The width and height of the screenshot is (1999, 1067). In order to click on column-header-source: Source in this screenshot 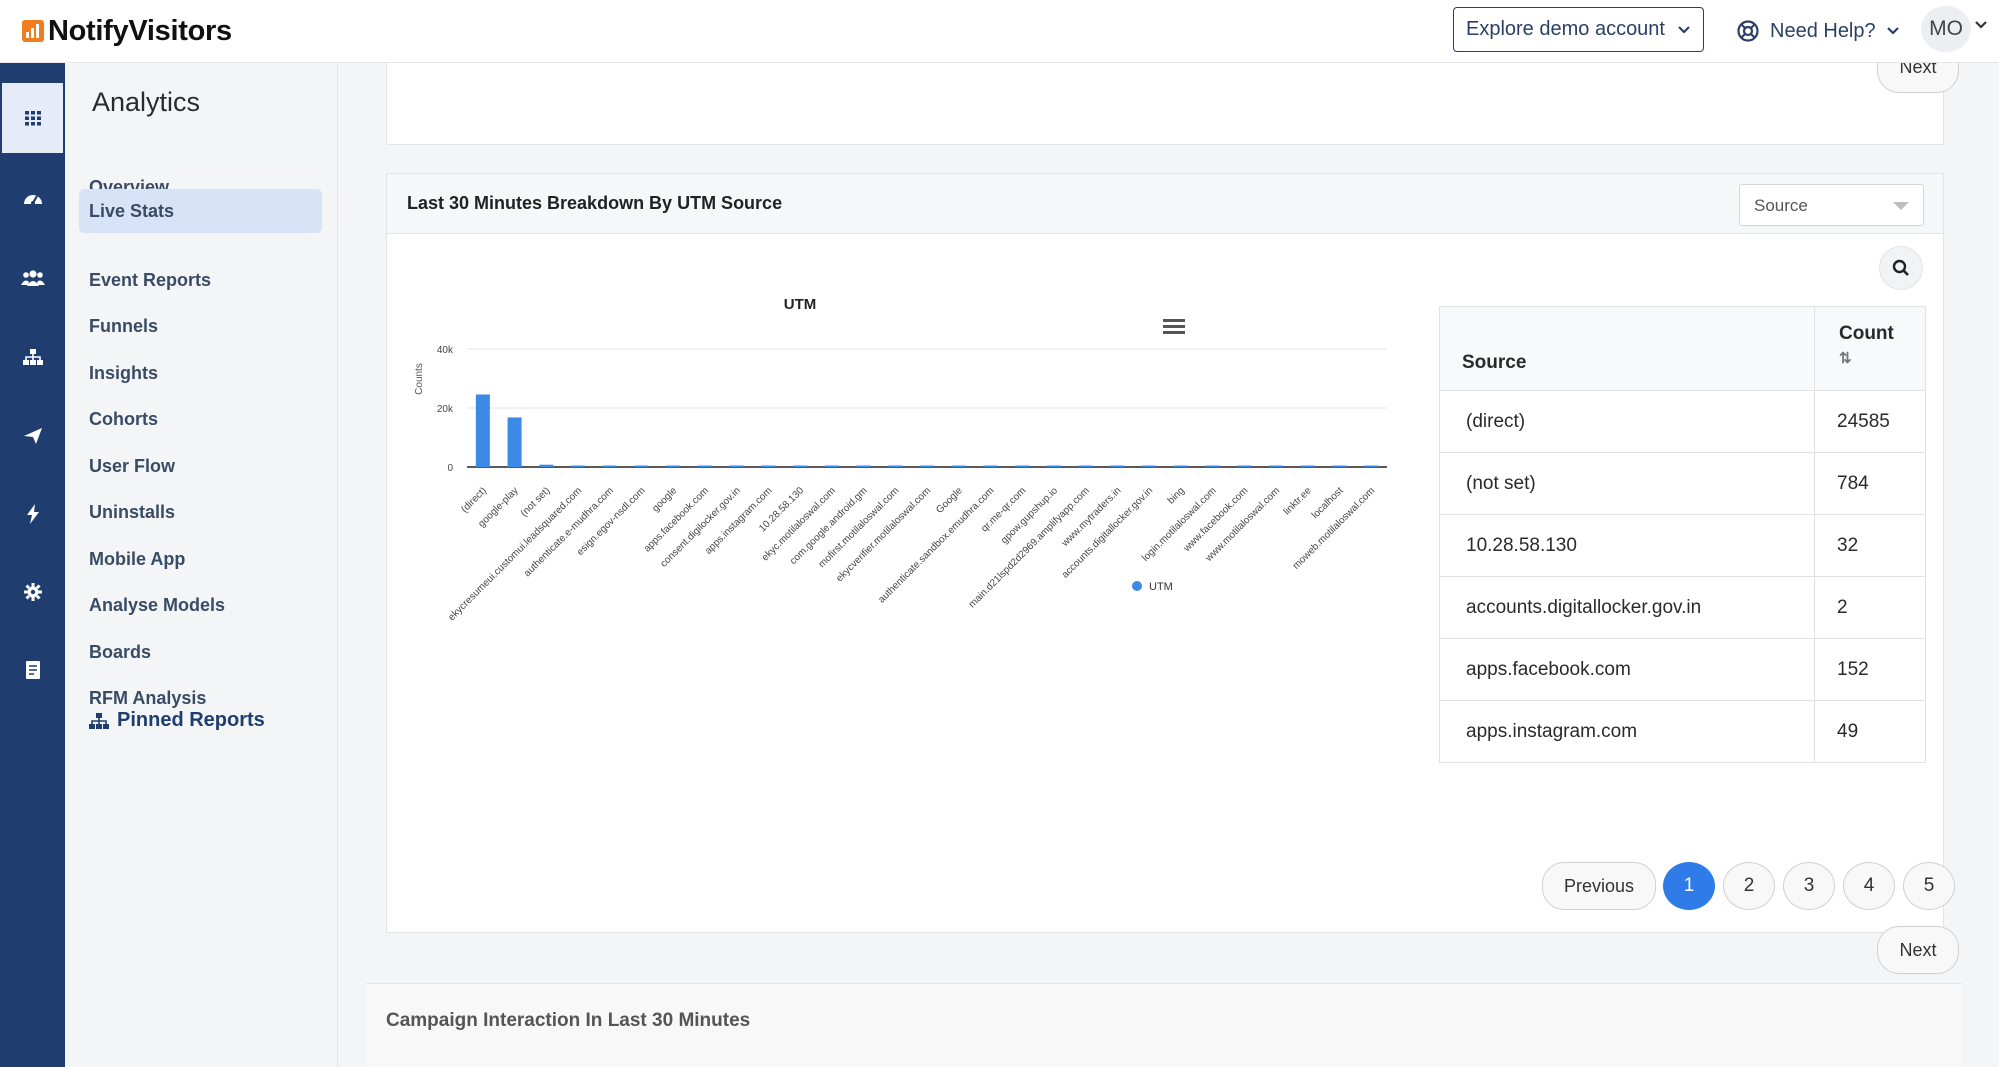, I will do `click(1627, 348)`.